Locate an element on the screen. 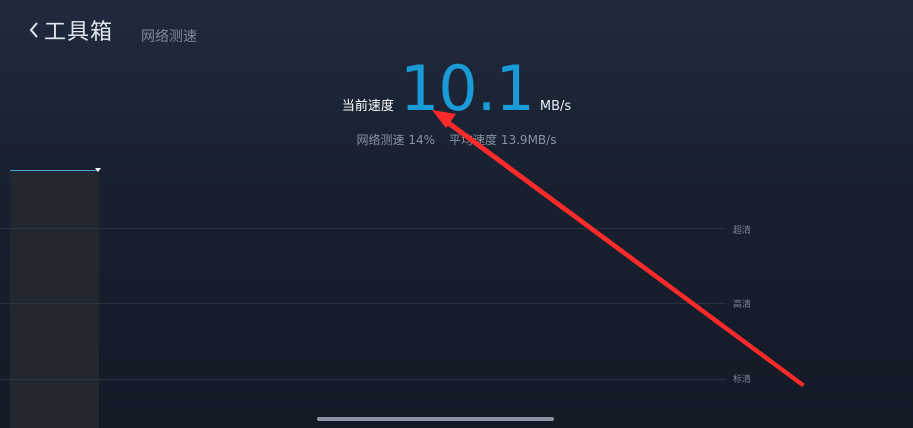 The image size is (913, 428). current-speed-unit: MB/s is located at coordinates (555, 106).